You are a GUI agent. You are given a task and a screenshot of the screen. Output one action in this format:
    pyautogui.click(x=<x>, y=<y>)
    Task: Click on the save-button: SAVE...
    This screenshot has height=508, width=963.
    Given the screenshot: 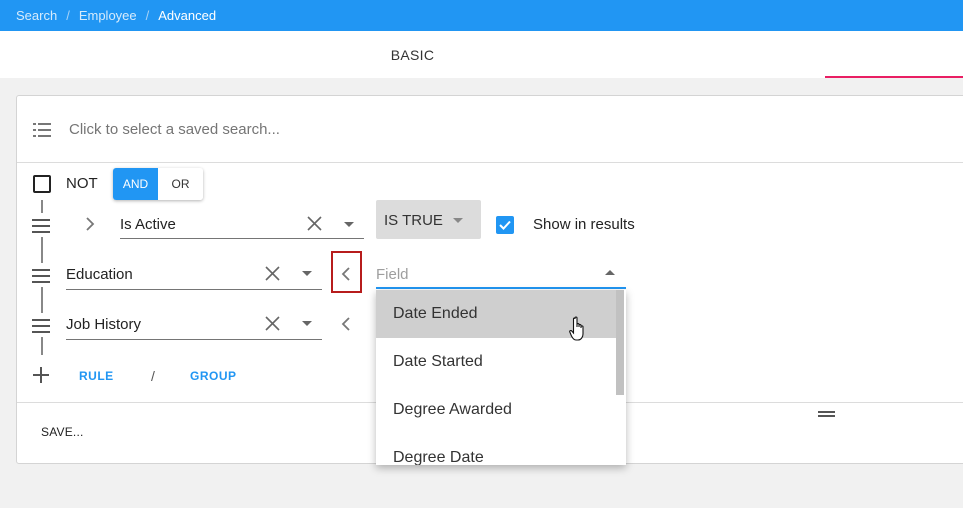 What is the action you would take?
    pyautogui.click(x=62, y=432)
    